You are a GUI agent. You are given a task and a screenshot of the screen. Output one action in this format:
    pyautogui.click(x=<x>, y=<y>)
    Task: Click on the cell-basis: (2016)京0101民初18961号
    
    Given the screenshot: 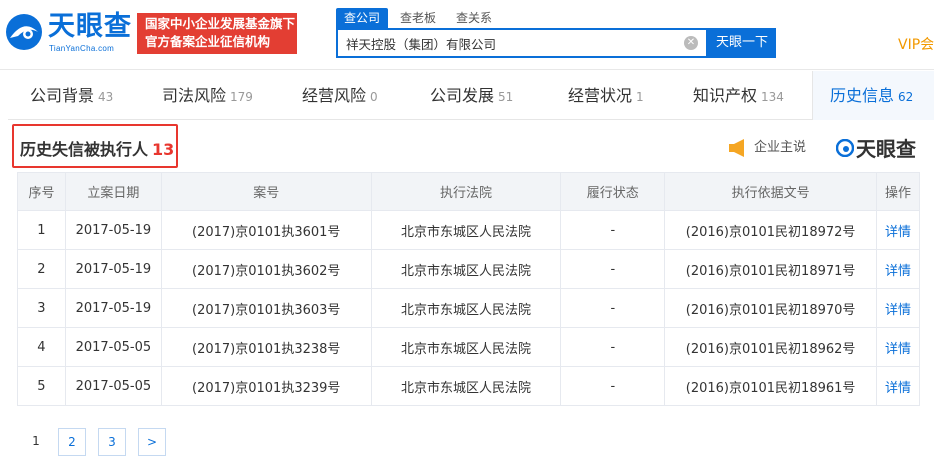 What is the action you would take?
    pyautogui.click(x=771, y=386)
    